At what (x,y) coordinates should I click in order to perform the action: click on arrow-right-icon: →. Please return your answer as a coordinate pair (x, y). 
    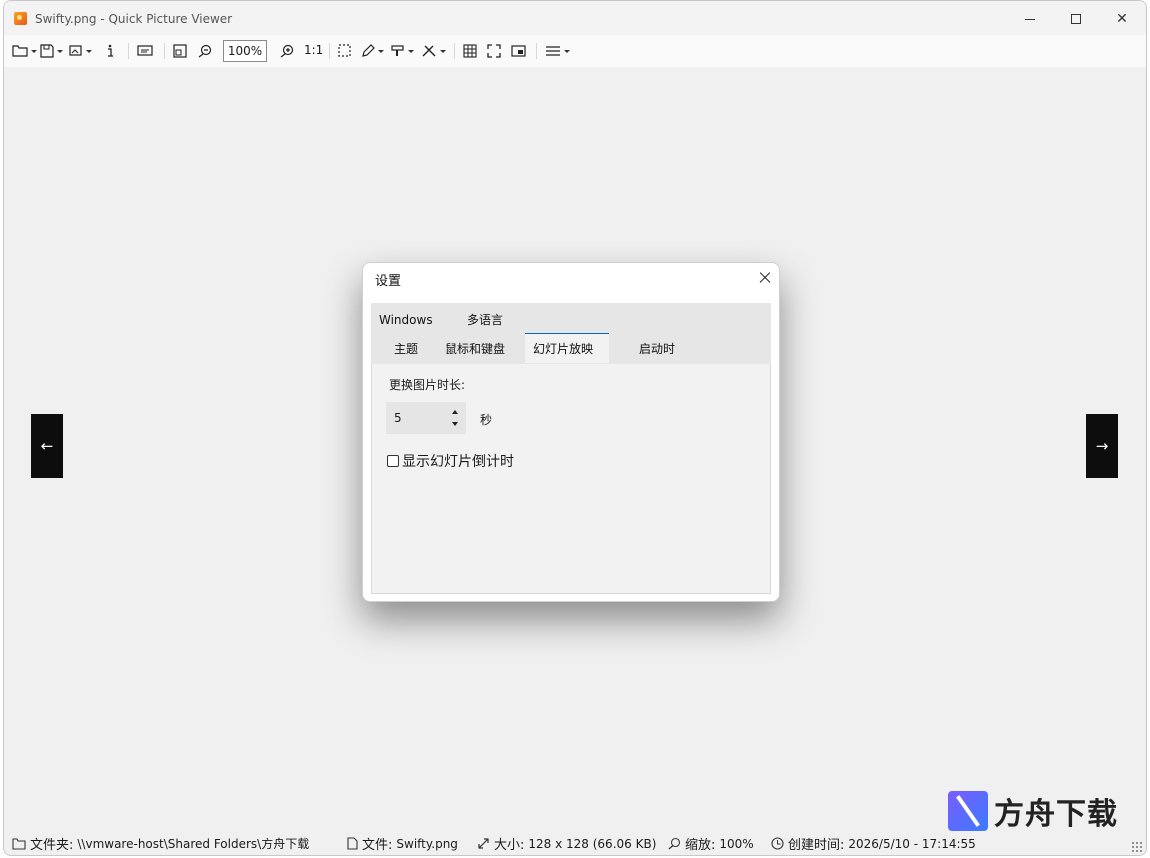
    Looking at the image, I should click on (1102, 446).